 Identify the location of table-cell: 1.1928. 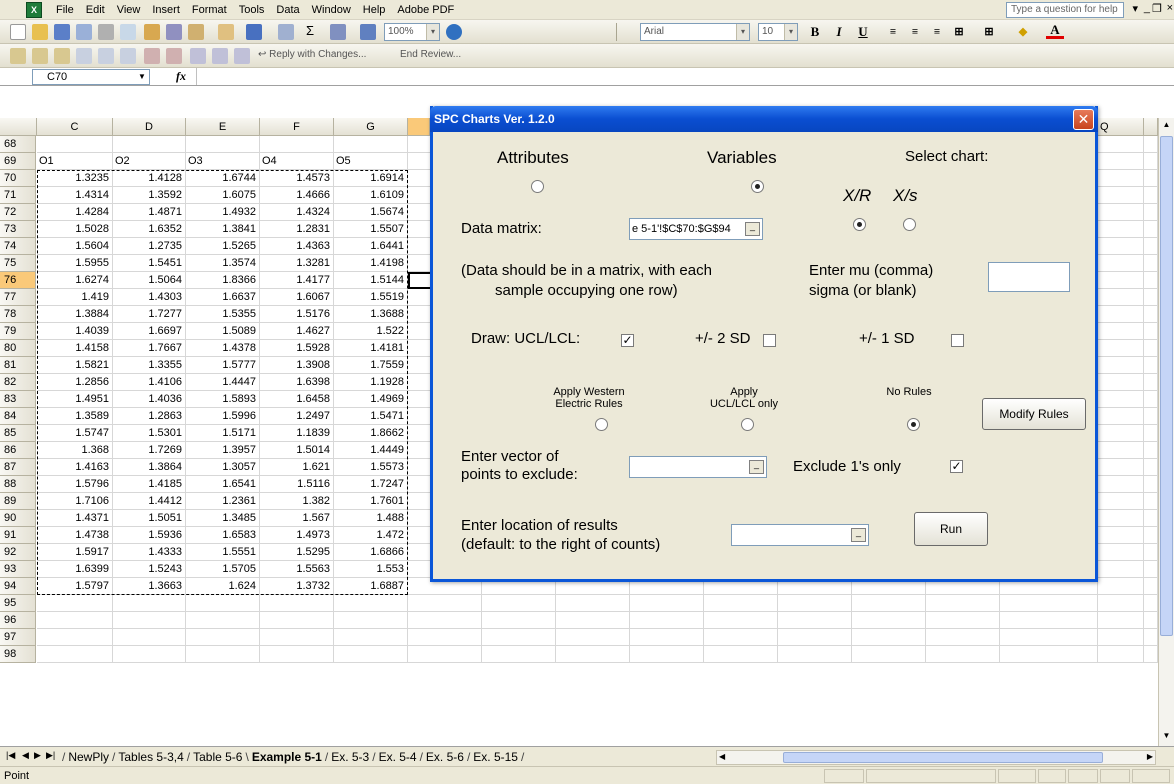
(371, 382).